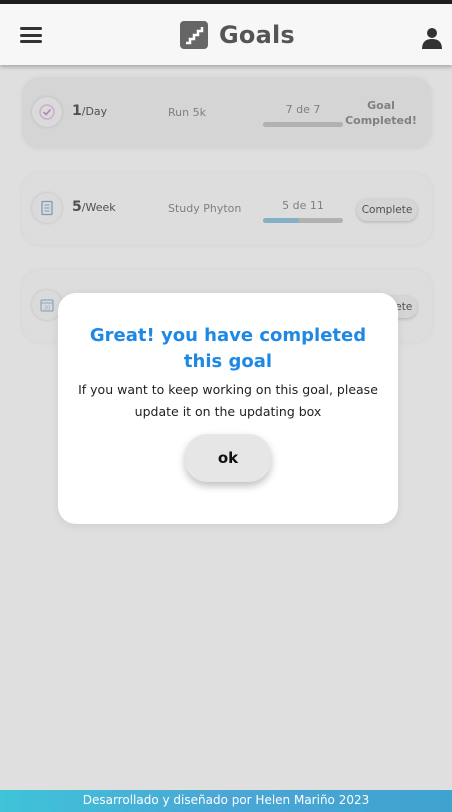 The width and height of the screenshot is (452, 812). I want to click on user-icon, so click(432, 38).